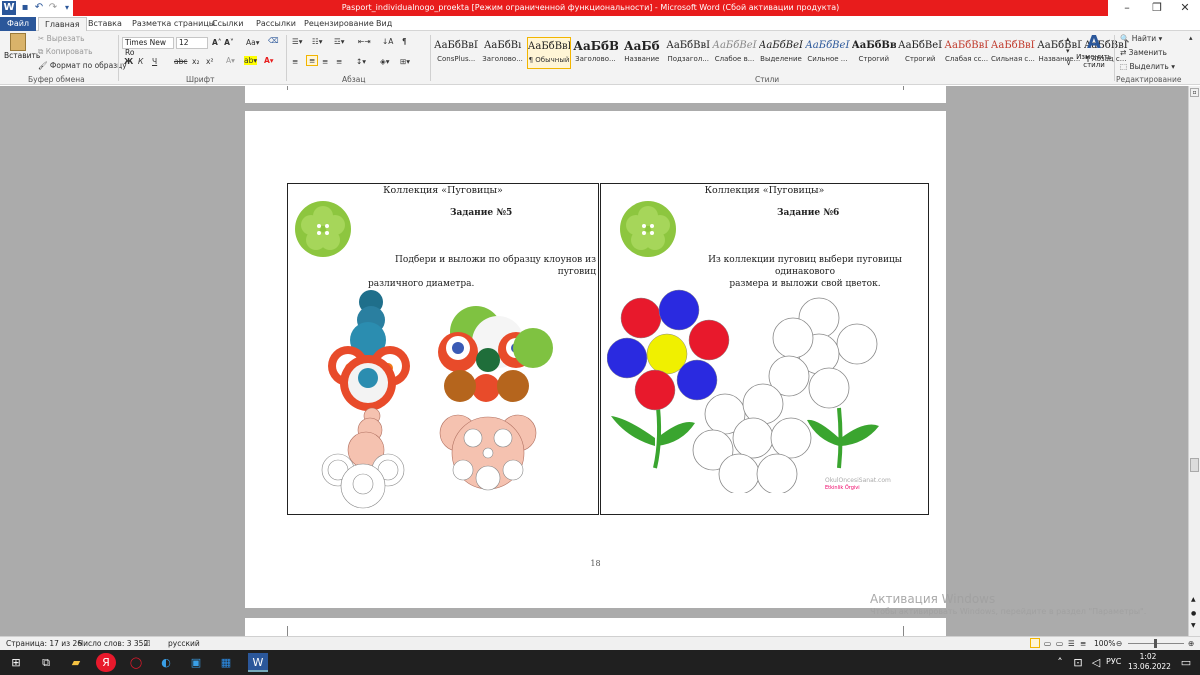 The height and width of the screenshot is (675, 1200). Describe the element at coordinates (1096, 662) in the screenshot. I see `volume-icon: ◁` at that location.